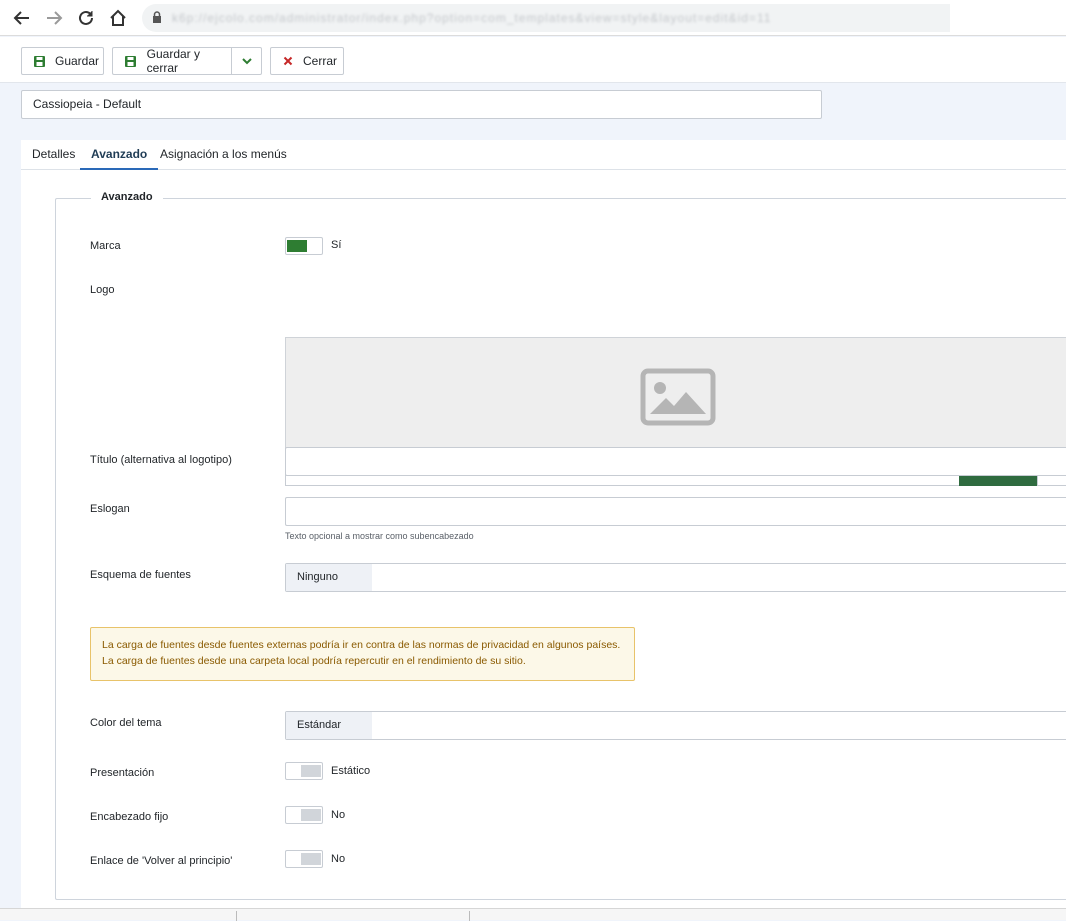 Image resolution: width=1066 pixels, height=921 pixels. I want to click on layout-state: Estático, so click(351, 771).